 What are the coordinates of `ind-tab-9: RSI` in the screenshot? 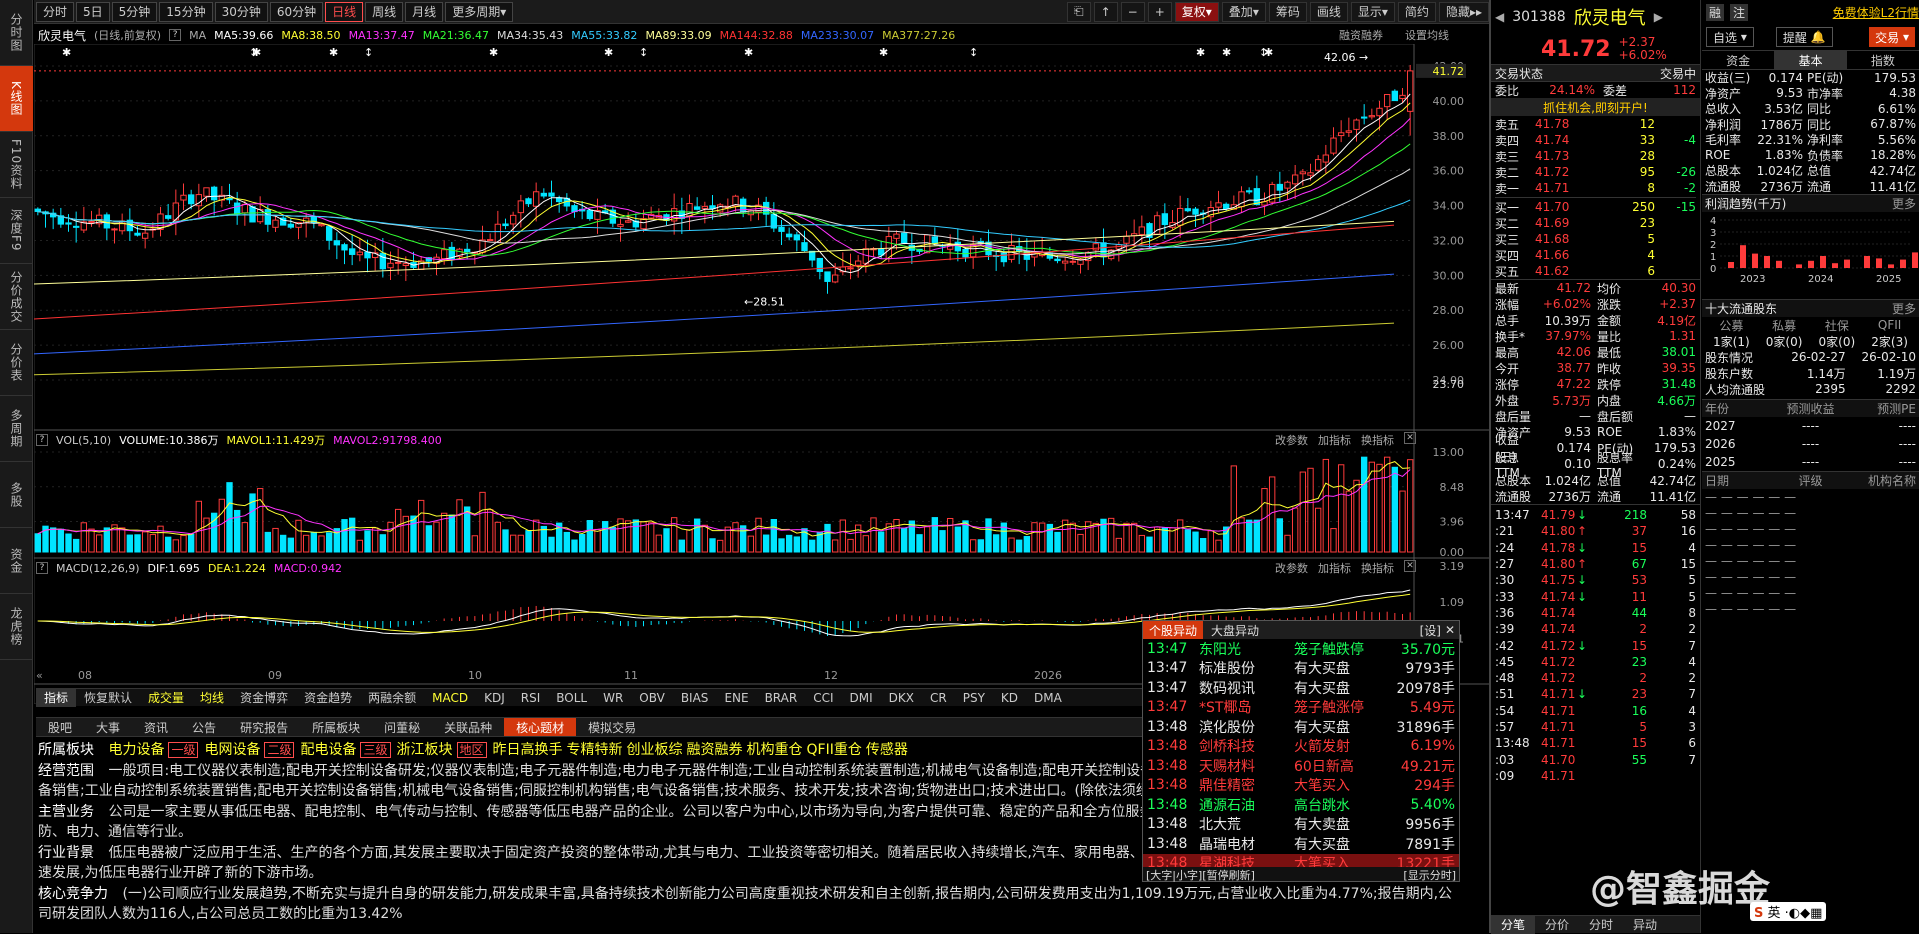 It's located at (531, 698).